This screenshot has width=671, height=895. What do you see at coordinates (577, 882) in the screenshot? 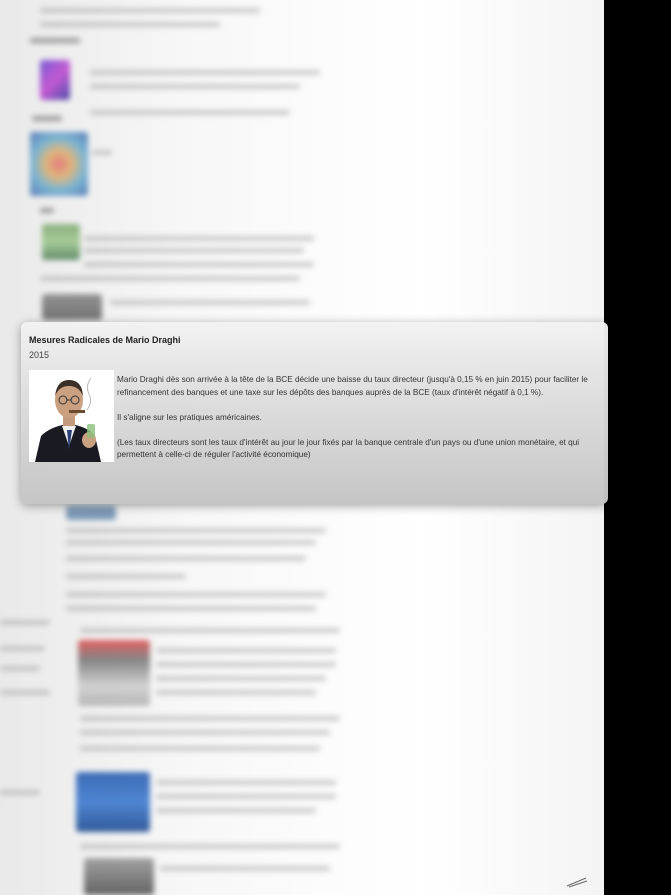
I see `page-curl-icon` at bounding box center [577, 882].